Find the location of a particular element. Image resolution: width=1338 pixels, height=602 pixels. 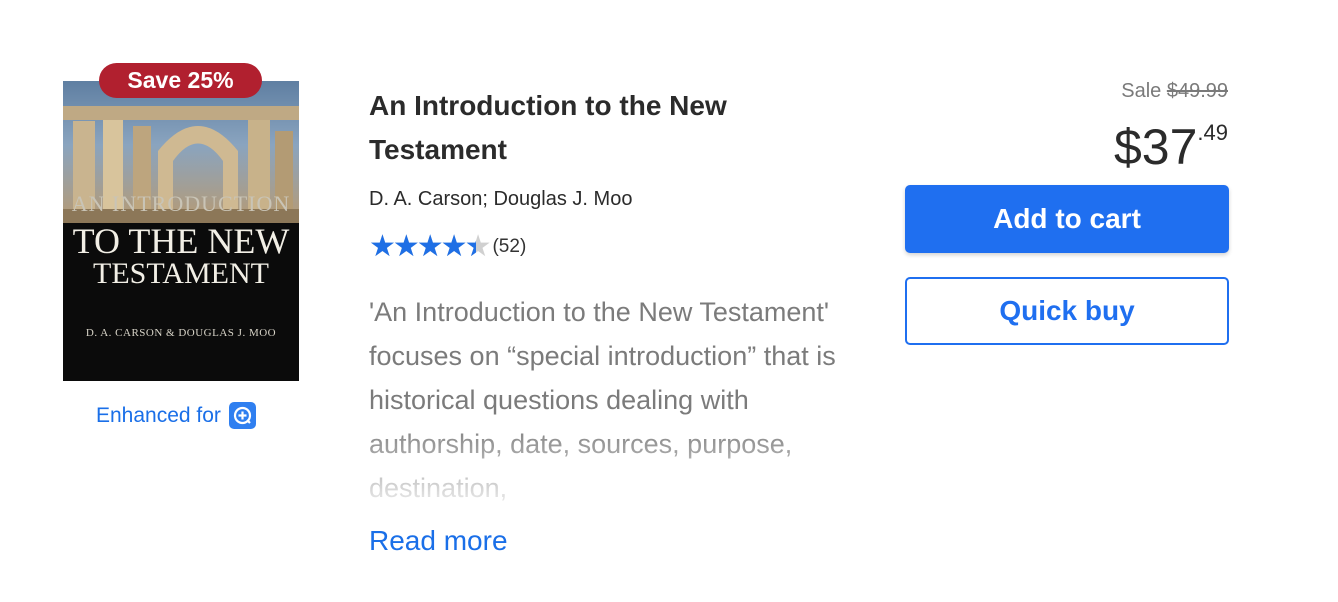

rating: ★★★★★ ★★★★★ (52) is located at coordinates (447, 247).